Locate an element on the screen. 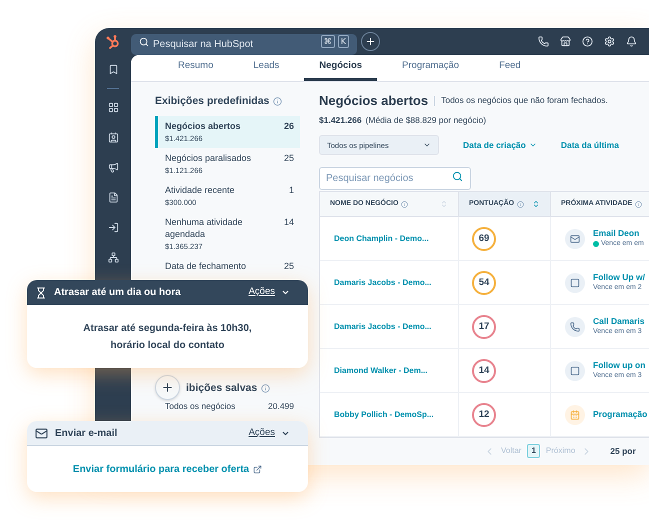 This screenshot has height=521, width=649. tab: Negócios is located at coordinates (341, 68).